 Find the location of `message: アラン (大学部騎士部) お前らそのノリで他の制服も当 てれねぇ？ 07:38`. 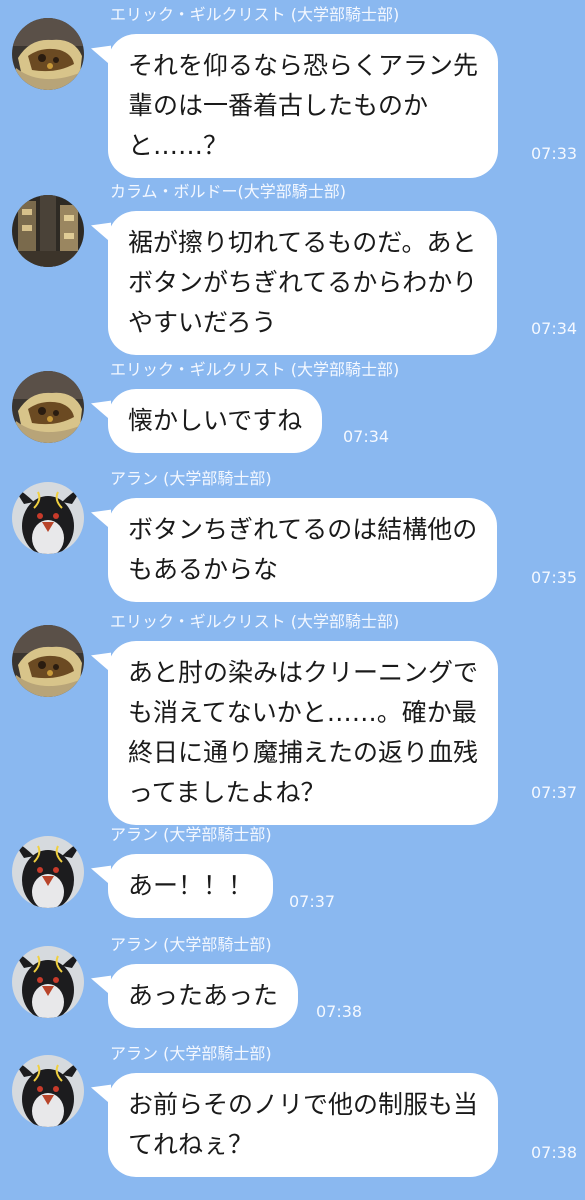

message: アラン (大学部騎士部) お前らそのノリで他の制服も当 てれねぇ？ 07:38 is located at coordinates (292, 1110).